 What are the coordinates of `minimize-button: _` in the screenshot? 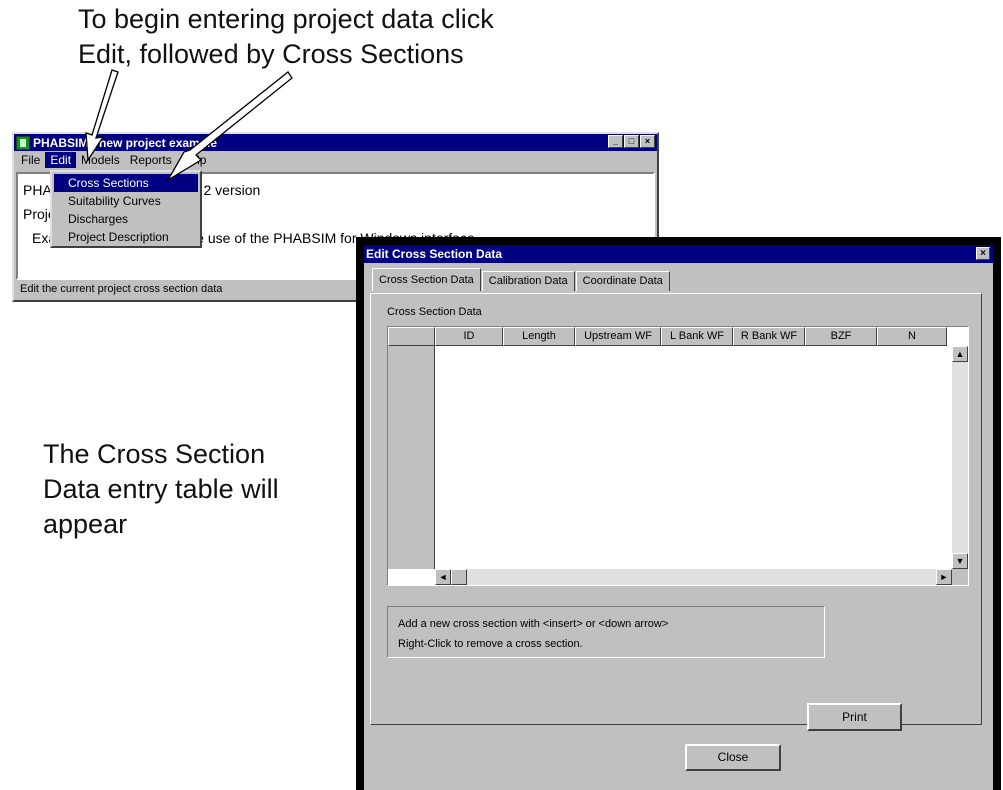 It's located at (615, 141).